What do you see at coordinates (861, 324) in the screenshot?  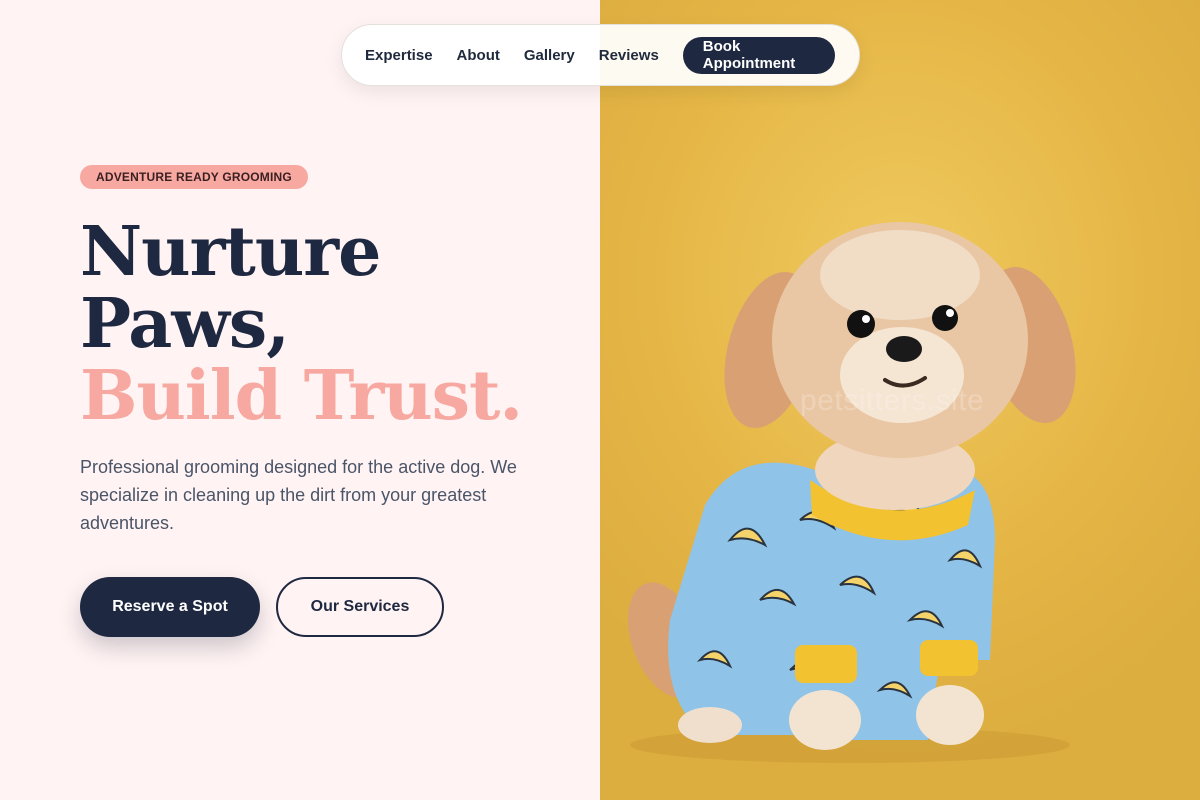 I see `dog-eye-left` at bounding box center [861, 324].